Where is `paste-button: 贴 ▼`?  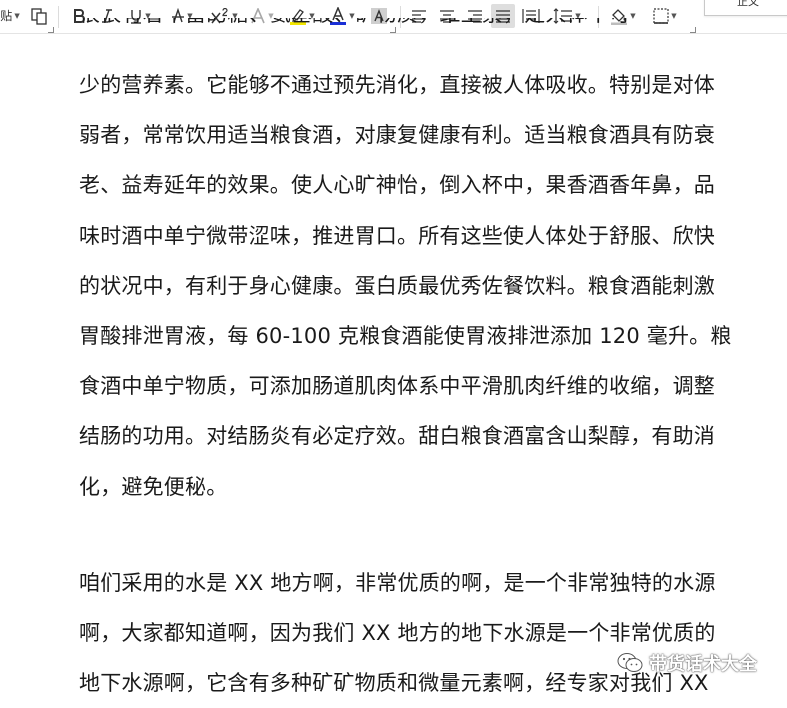
paste-button: 贴 ▼ is located at coordinates (10, 16).